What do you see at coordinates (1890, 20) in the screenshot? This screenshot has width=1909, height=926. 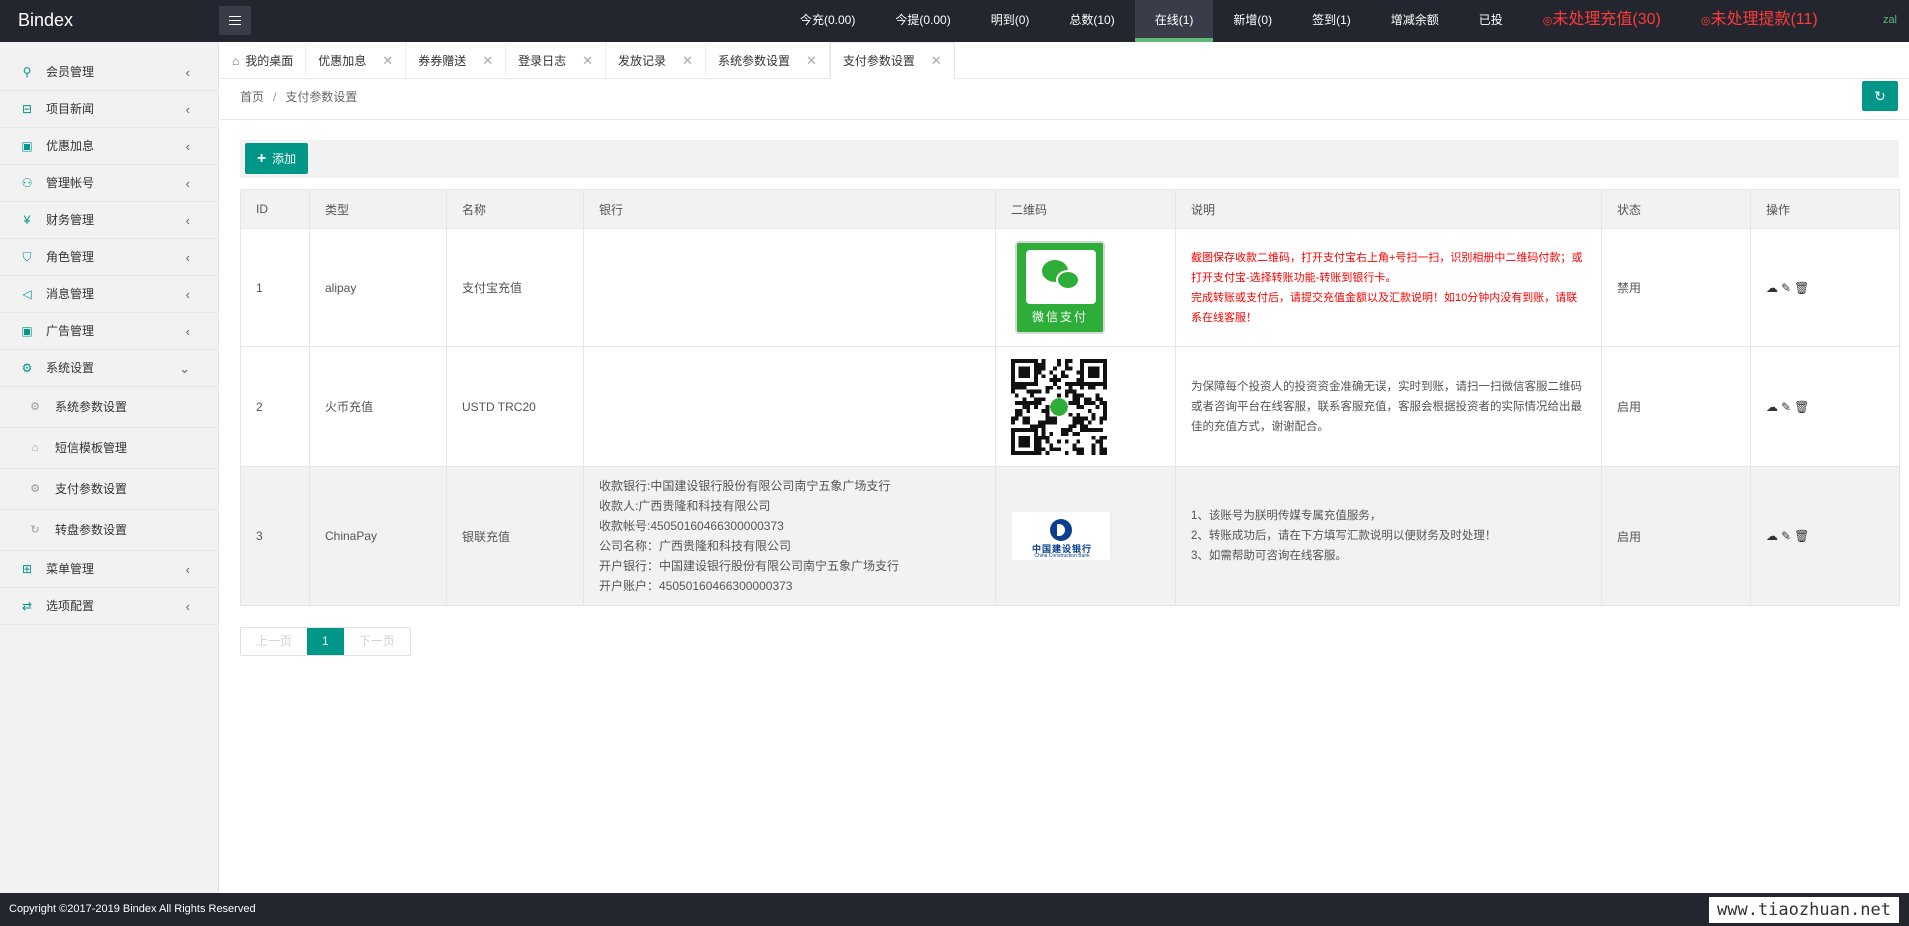 I see `user-menu: zal` at bounding box center [1890, 20].